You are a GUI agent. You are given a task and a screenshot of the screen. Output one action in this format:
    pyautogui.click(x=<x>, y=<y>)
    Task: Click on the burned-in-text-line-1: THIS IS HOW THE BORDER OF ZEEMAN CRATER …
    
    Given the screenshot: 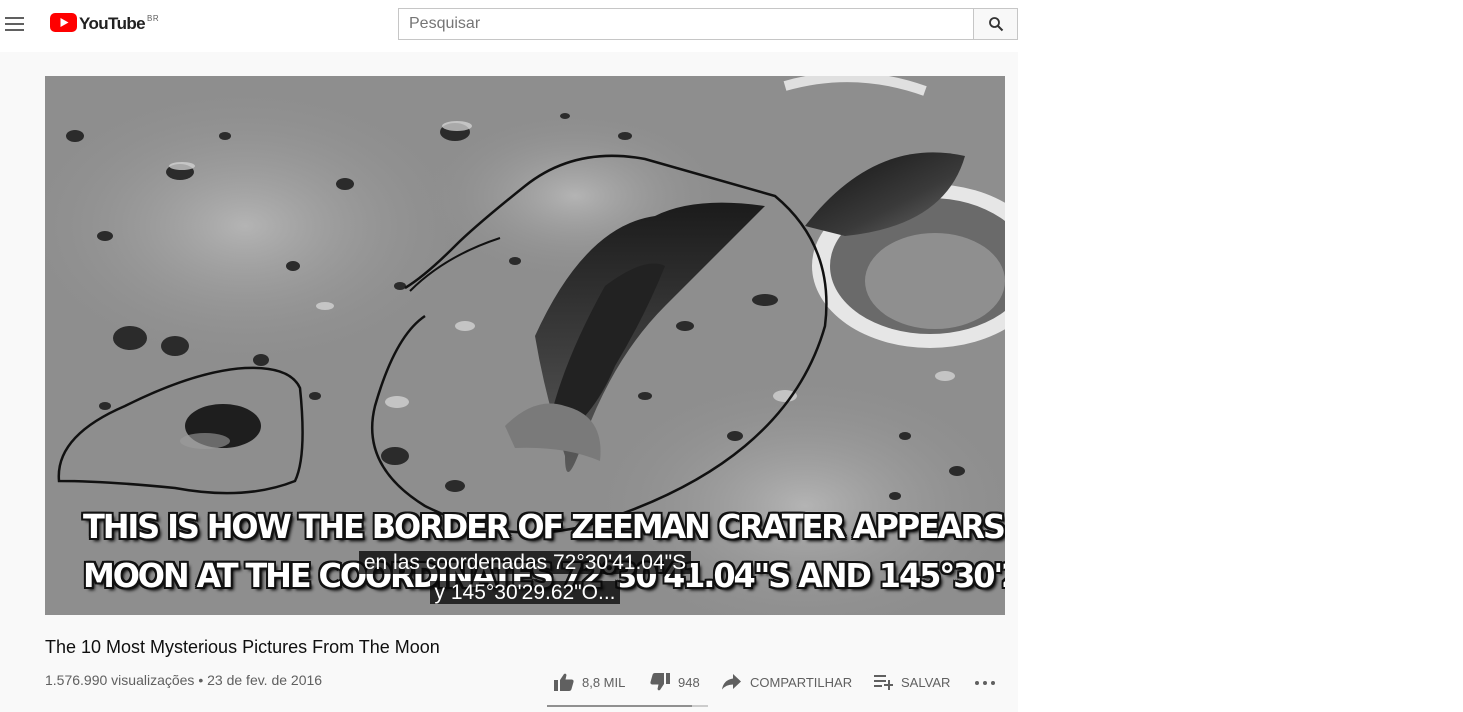 What is the action you would take?
    pyautogui.click(x=544, y=526)
    